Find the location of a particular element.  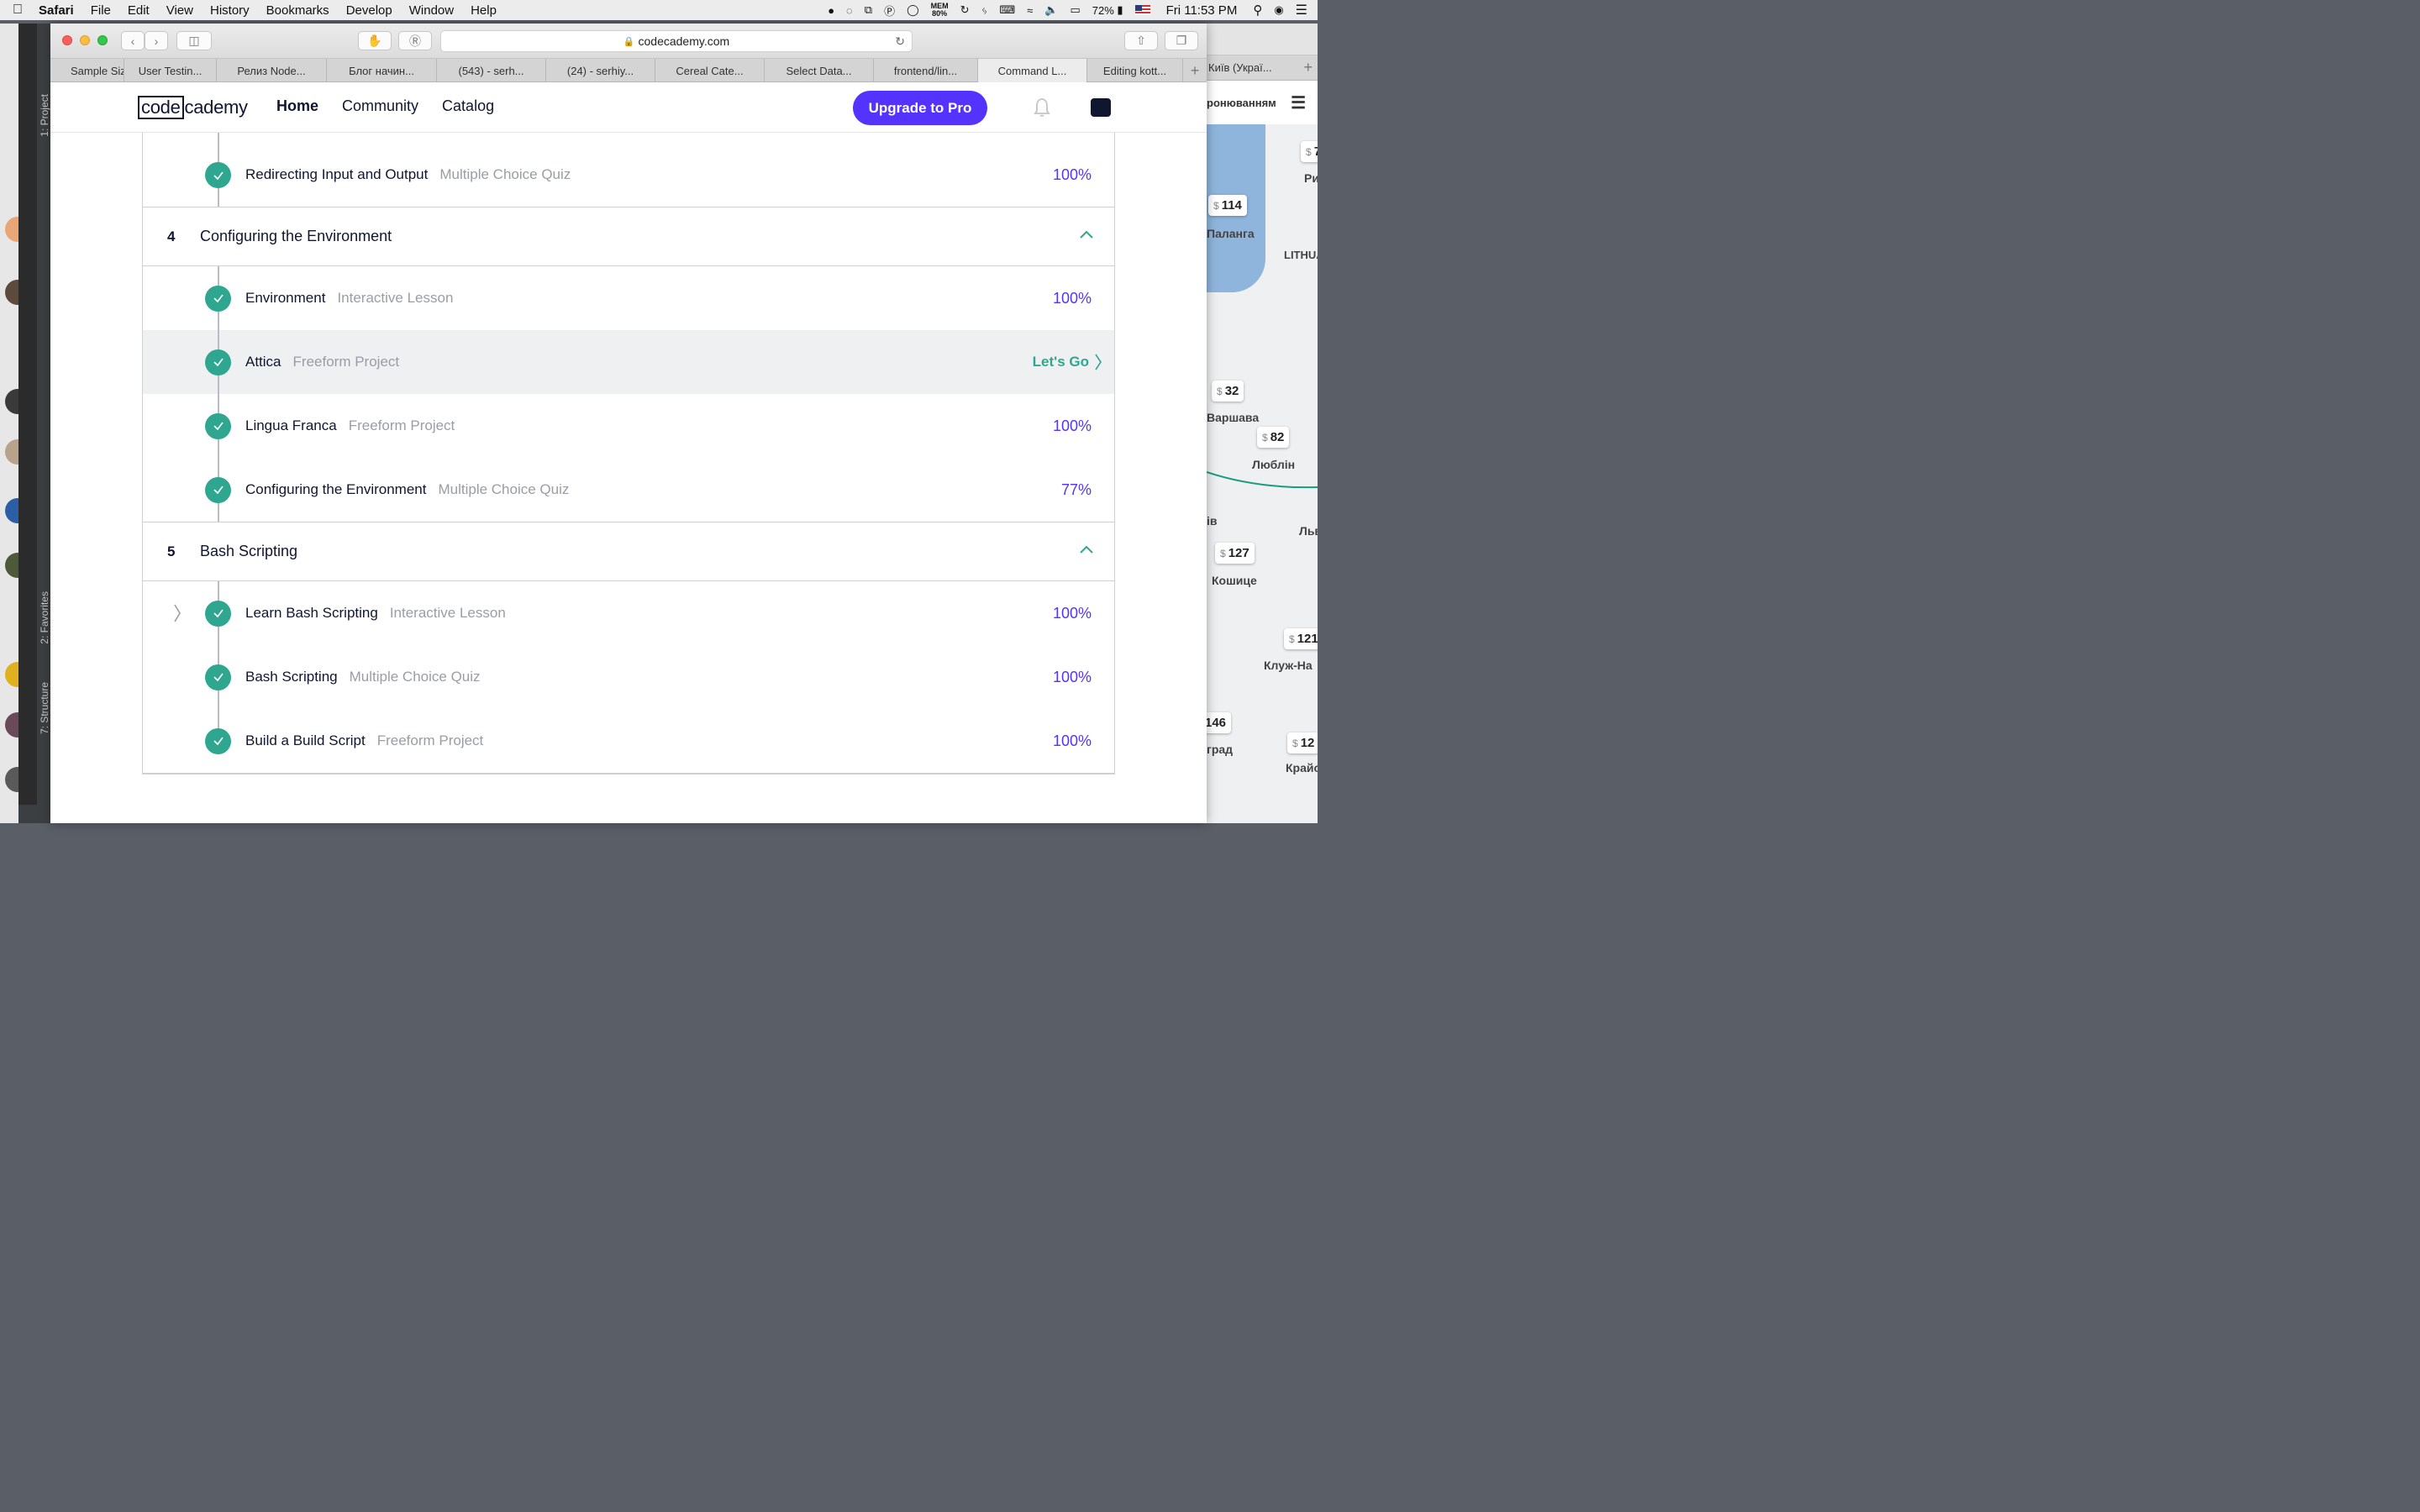

extension-button: ✋ is located at coordinates (375, 40).